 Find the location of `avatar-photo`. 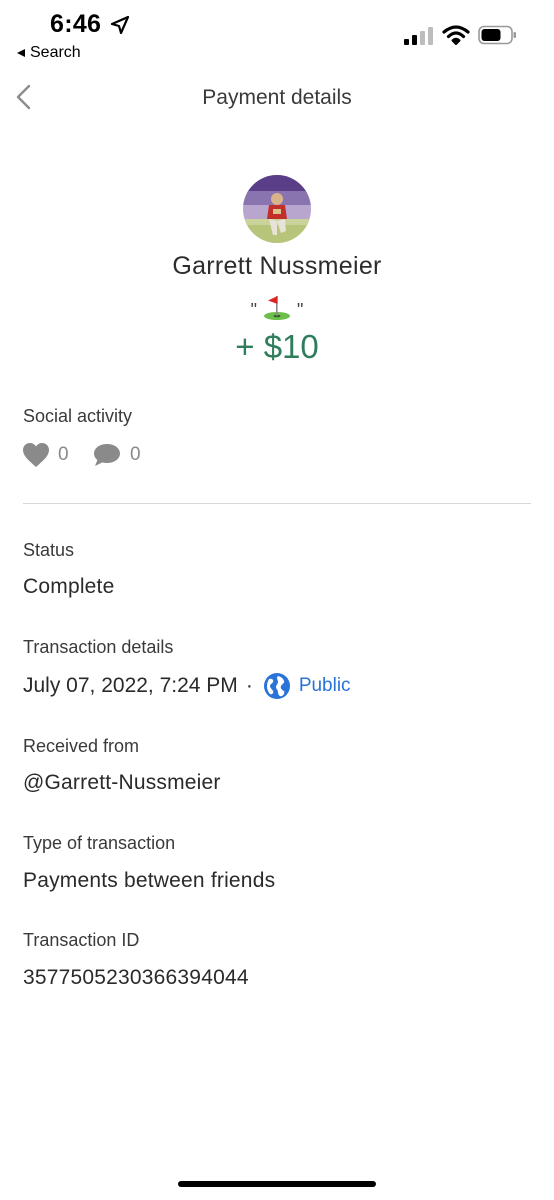

avatar-photo is located at coordinates (277, 209).